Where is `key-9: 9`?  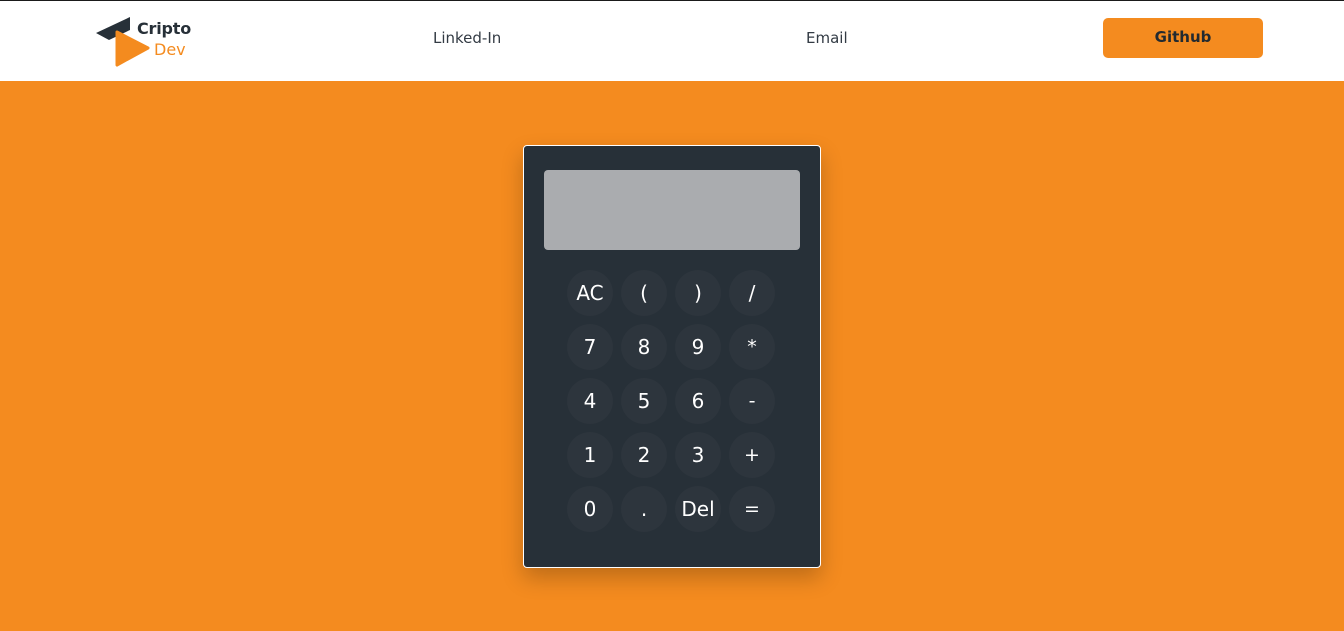
key-9: 9 is located at coordinates (698, 347).